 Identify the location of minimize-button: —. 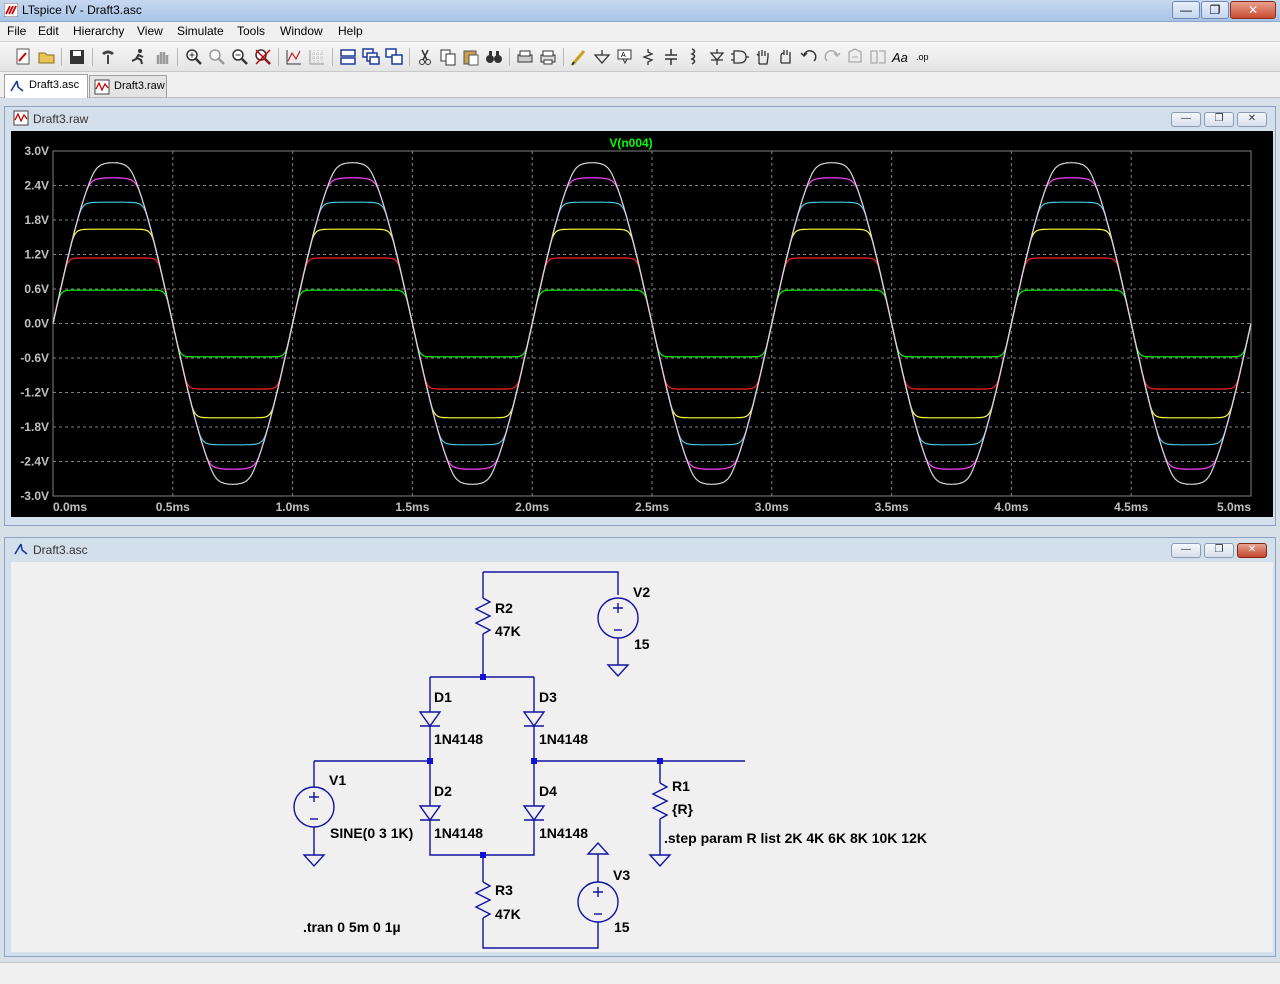
(1186, 10).